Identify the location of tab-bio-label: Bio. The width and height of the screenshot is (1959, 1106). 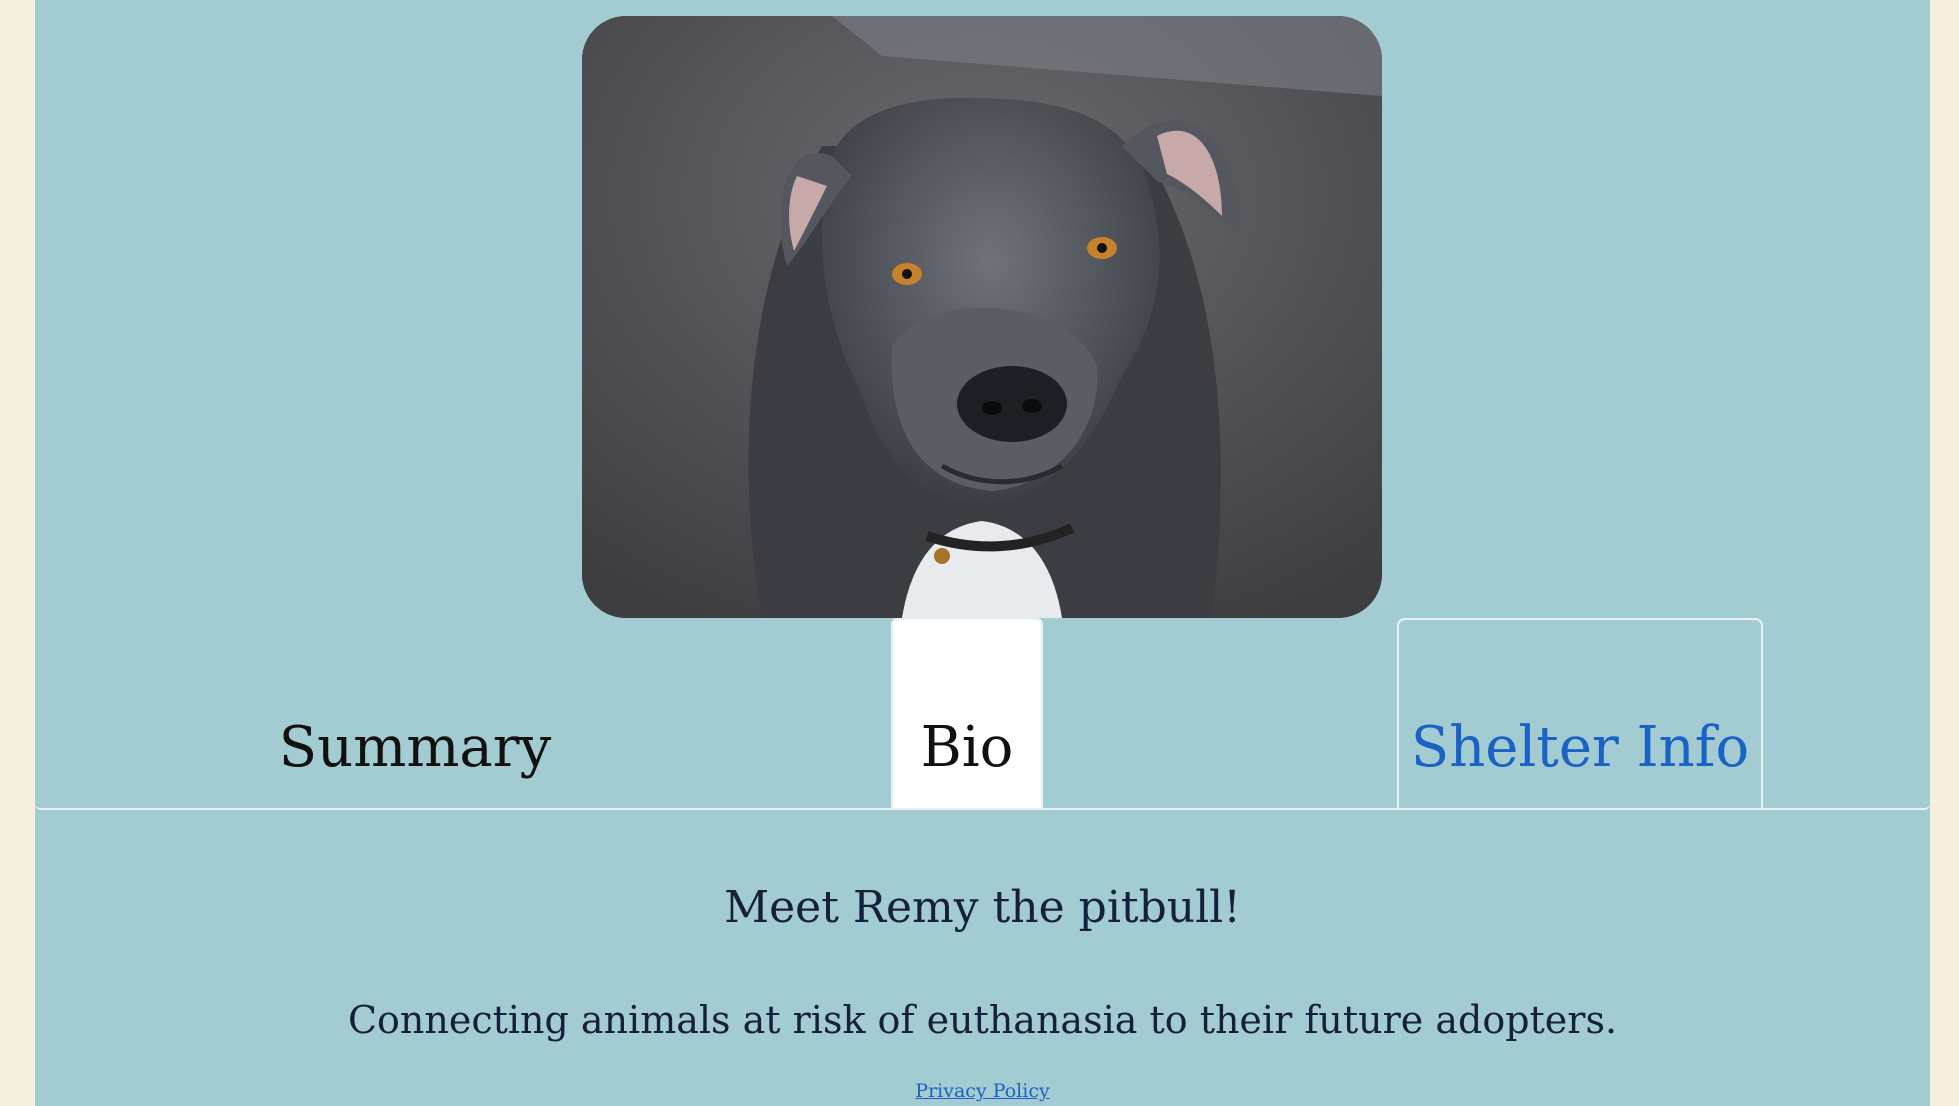
(967, 747).